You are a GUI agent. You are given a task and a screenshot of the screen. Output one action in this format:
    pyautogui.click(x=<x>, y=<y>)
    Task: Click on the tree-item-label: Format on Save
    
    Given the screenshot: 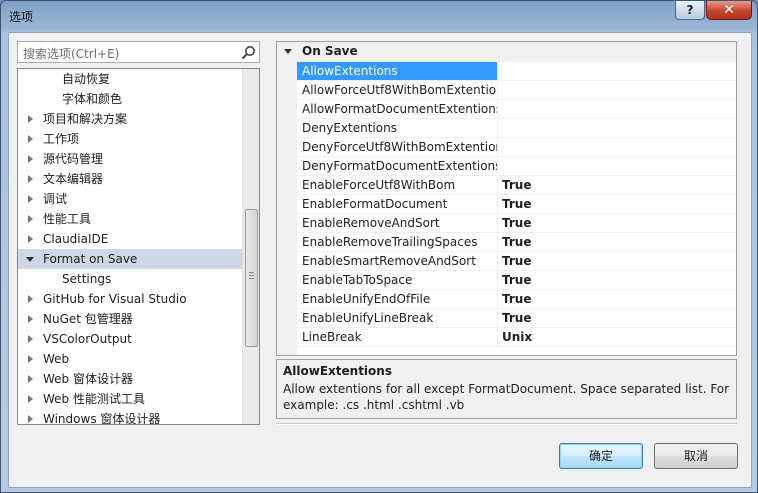 What is the action you would take?
    pyautogui.click(x=90, y=259)
    